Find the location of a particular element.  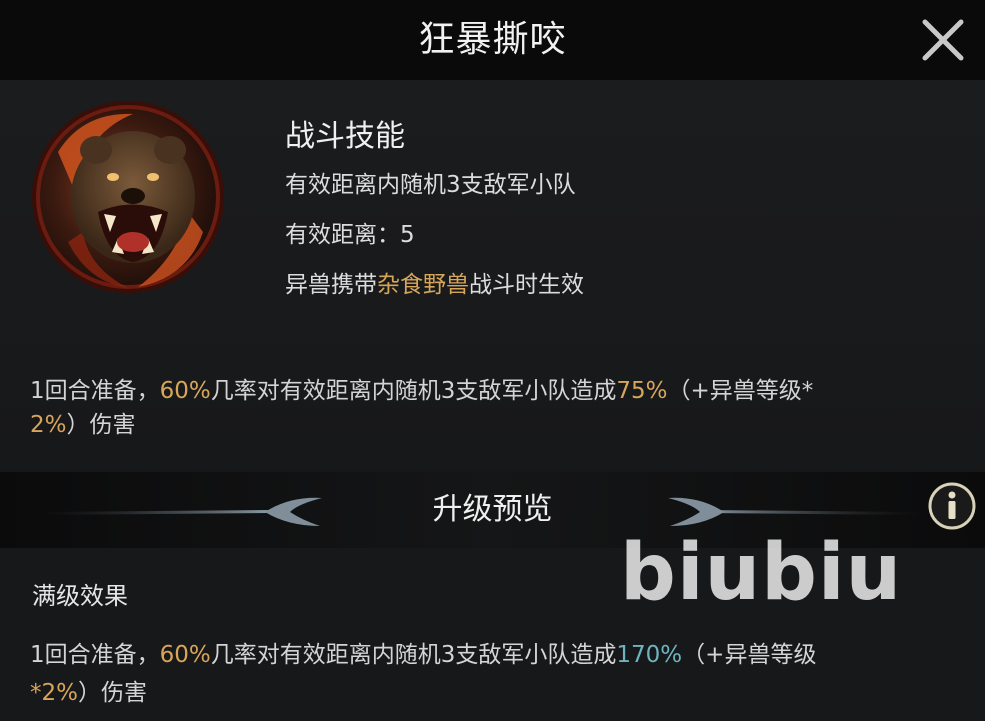

effect-scale: 2% is located at coordinates (48, 425).